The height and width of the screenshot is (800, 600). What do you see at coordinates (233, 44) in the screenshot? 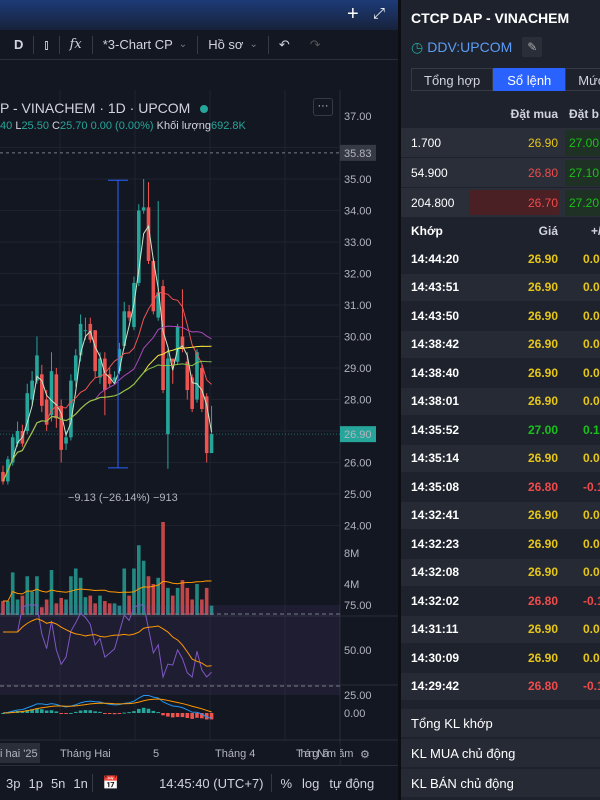
I see `profile-dropdown: Hồ sơ ⌄` at bounding box center [233, 44].